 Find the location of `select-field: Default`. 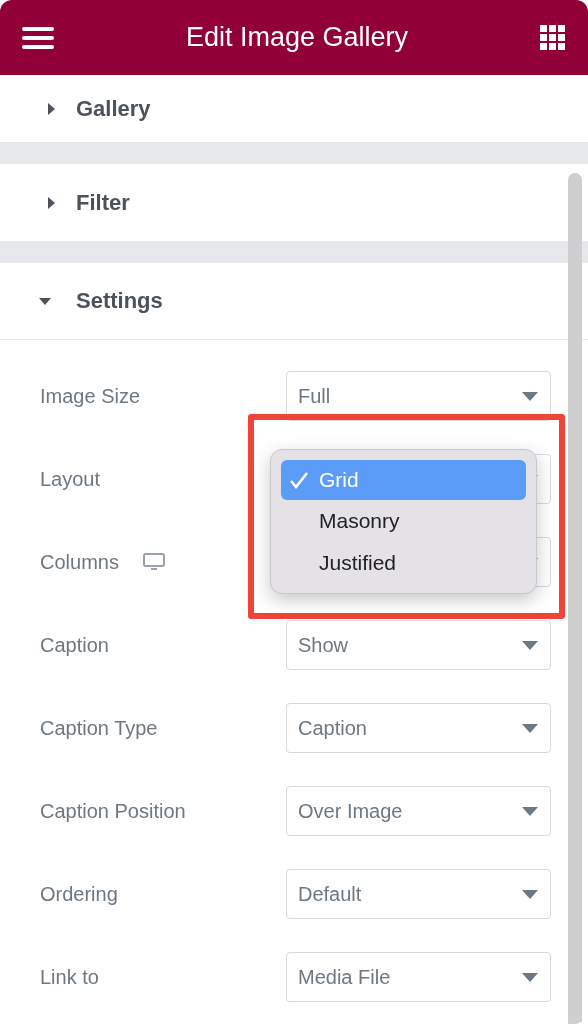

select-field: Default is located at coordinates (418, 894).